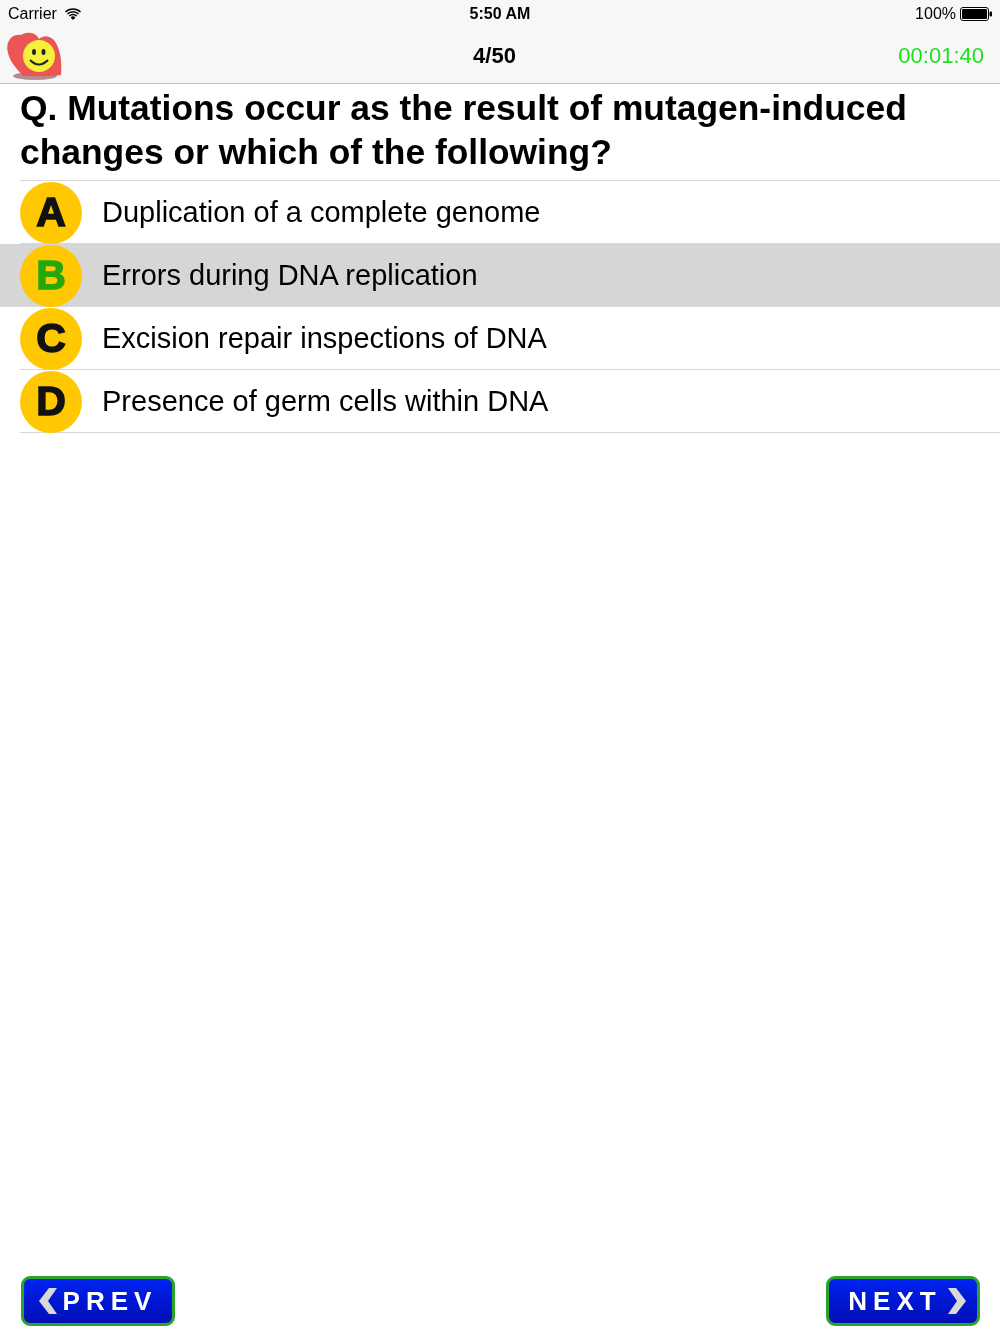 This screenshot has width=1000, height=1333. Describe the element at coordinates (935, 13) in the screenshot. I see `battery-percent: 100%` at that location.